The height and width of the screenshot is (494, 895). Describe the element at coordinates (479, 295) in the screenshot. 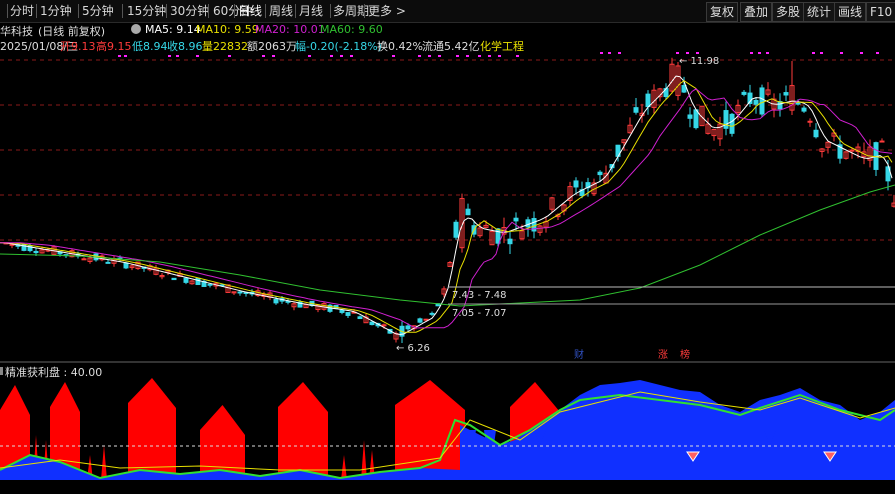

I see `range-label-1: 7.43 - 7.48` at that location.